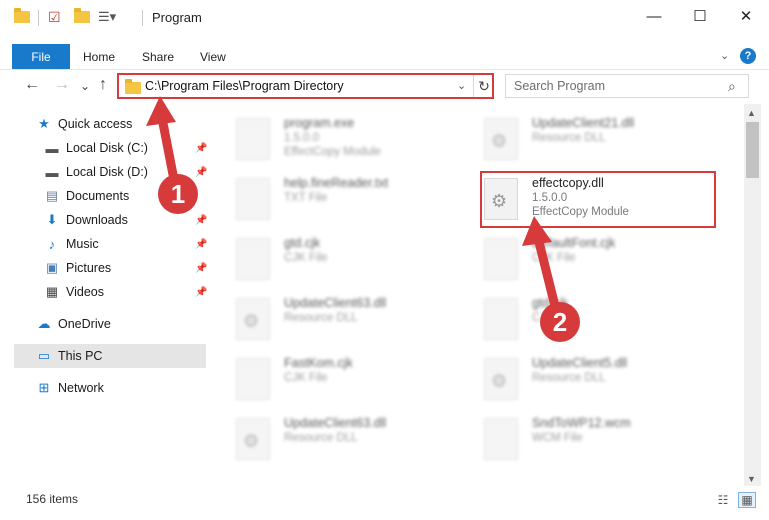 The width and height of the screenshot is (769, 520). I want to click on wcm-file-icon, so click(501, 439).